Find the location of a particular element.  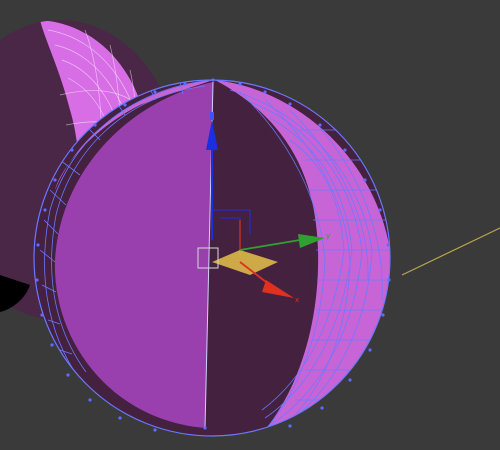

gizmo-y-label: y is located at coordinates (328, 236).